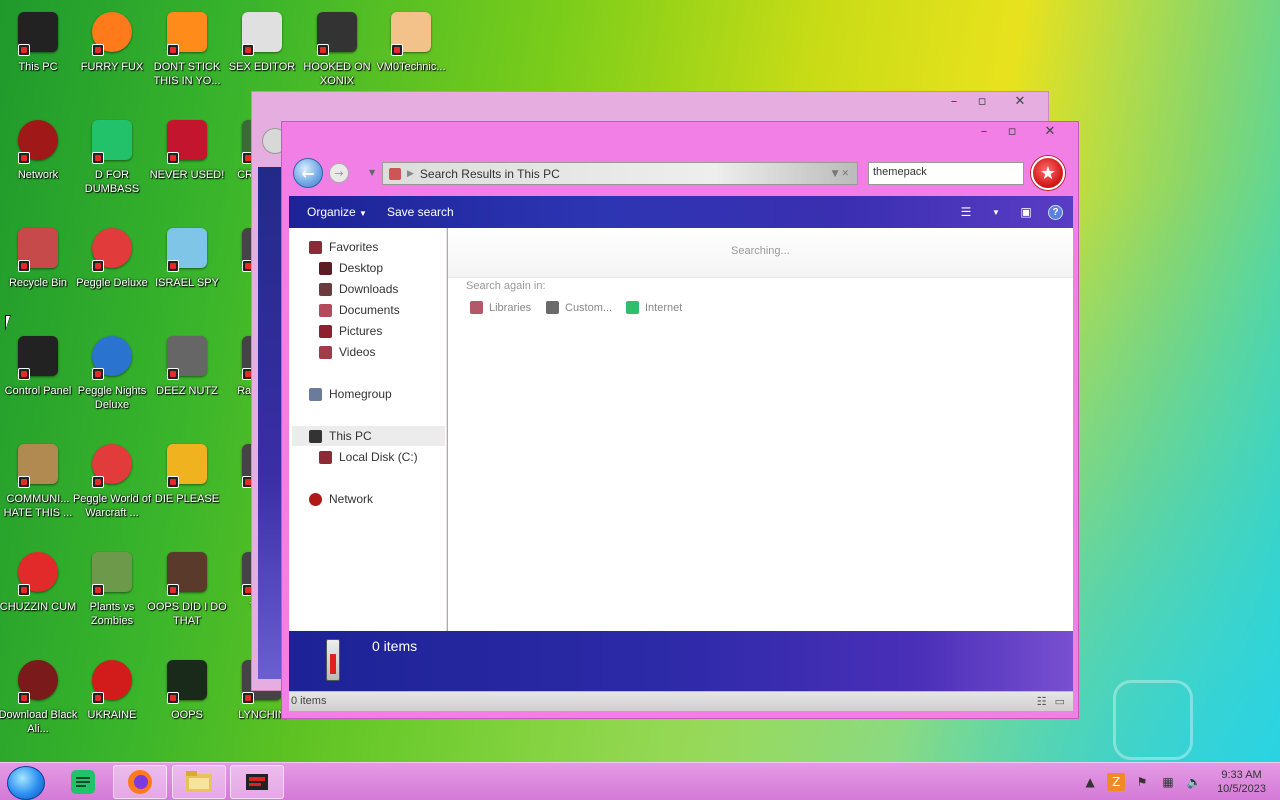  What do you see at coordinates (654, 307) in the screenshot?
I see `search-again-internet: Internet` at bounding box center [654, 307].